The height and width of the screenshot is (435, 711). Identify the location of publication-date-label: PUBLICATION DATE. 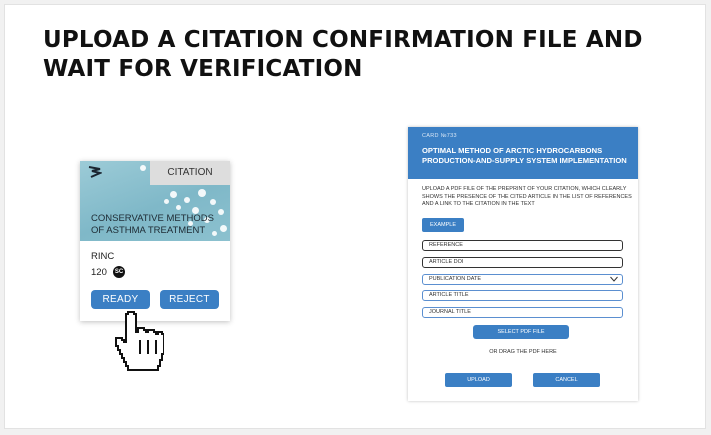
(455, 279).